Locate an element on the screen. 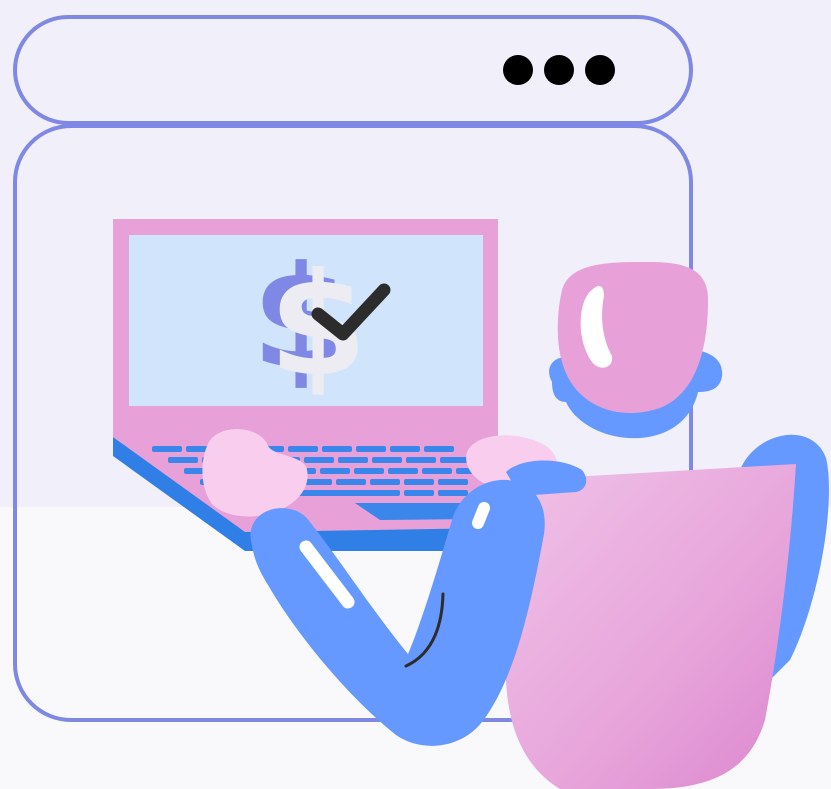 This screenshot has height=789, width=831. sleeve-highlight-right is located at coordinates (481, 515).